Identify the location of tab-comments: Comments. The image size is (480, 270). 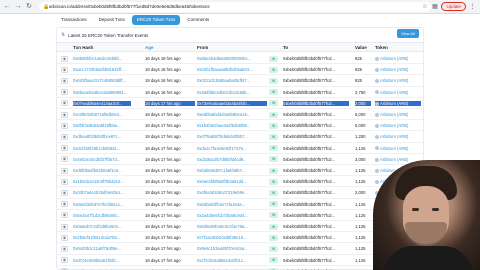
(198, 20).